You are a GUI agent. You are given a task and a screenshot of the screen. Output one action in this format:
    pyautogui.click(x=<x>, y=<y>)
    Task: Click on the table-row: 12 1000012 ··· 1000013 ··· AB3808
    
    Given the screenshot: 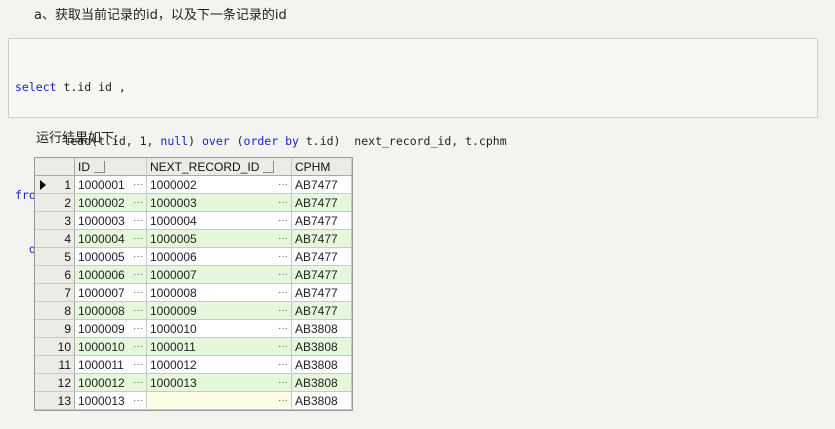 What is the action you would take?
    pyautogui.click(x=193, y=382)
    